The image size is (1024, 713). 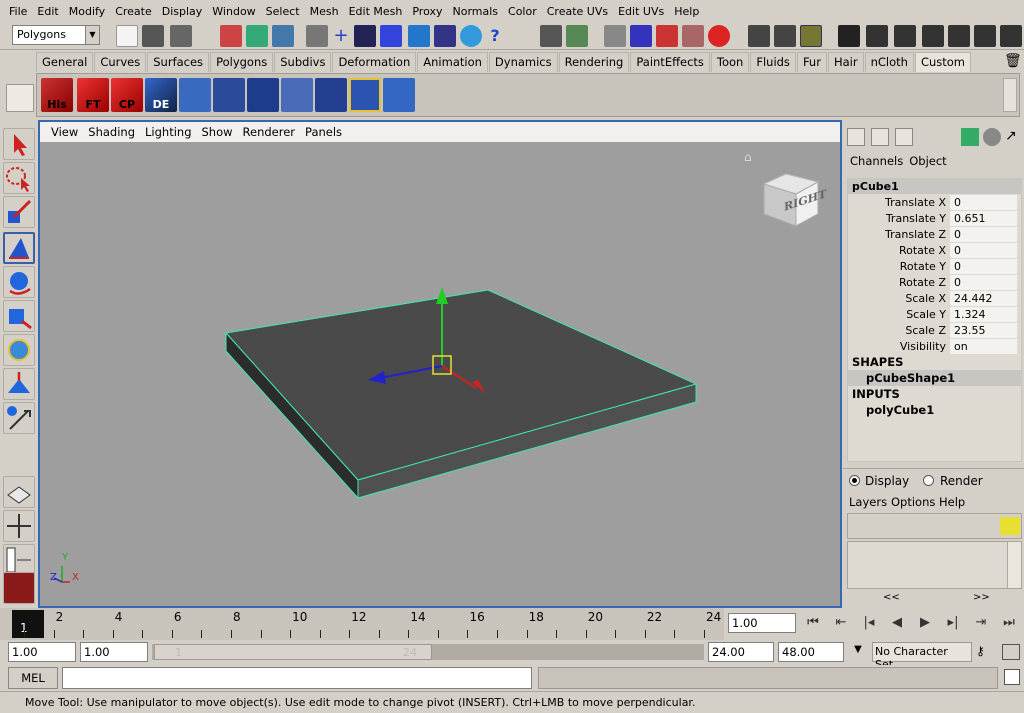 What do you see at coordinates (56, 35) in the screenshot?
I see `menu-set-dropdown: Polygons ▼` at bounding box center [56, 35].